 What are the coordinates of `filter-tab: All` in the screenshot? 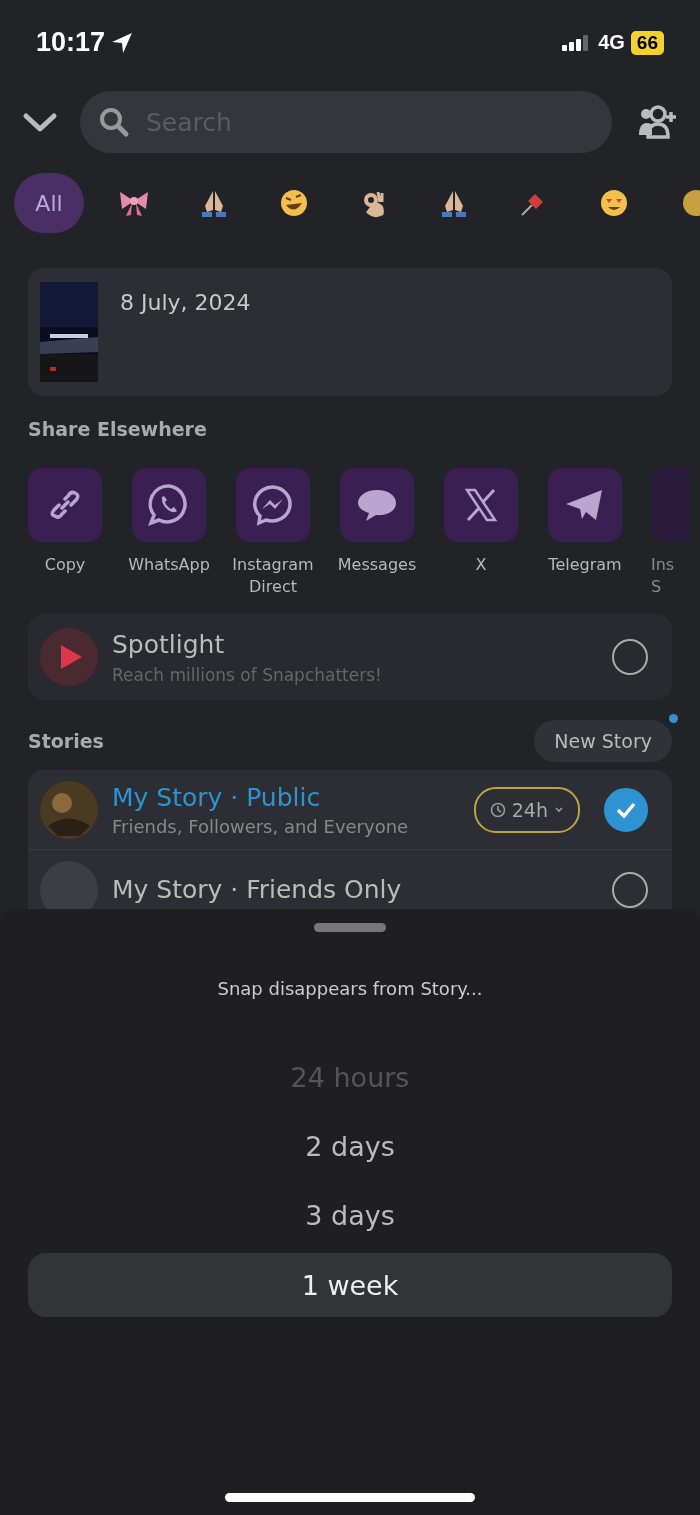 It's located at (49, 203).